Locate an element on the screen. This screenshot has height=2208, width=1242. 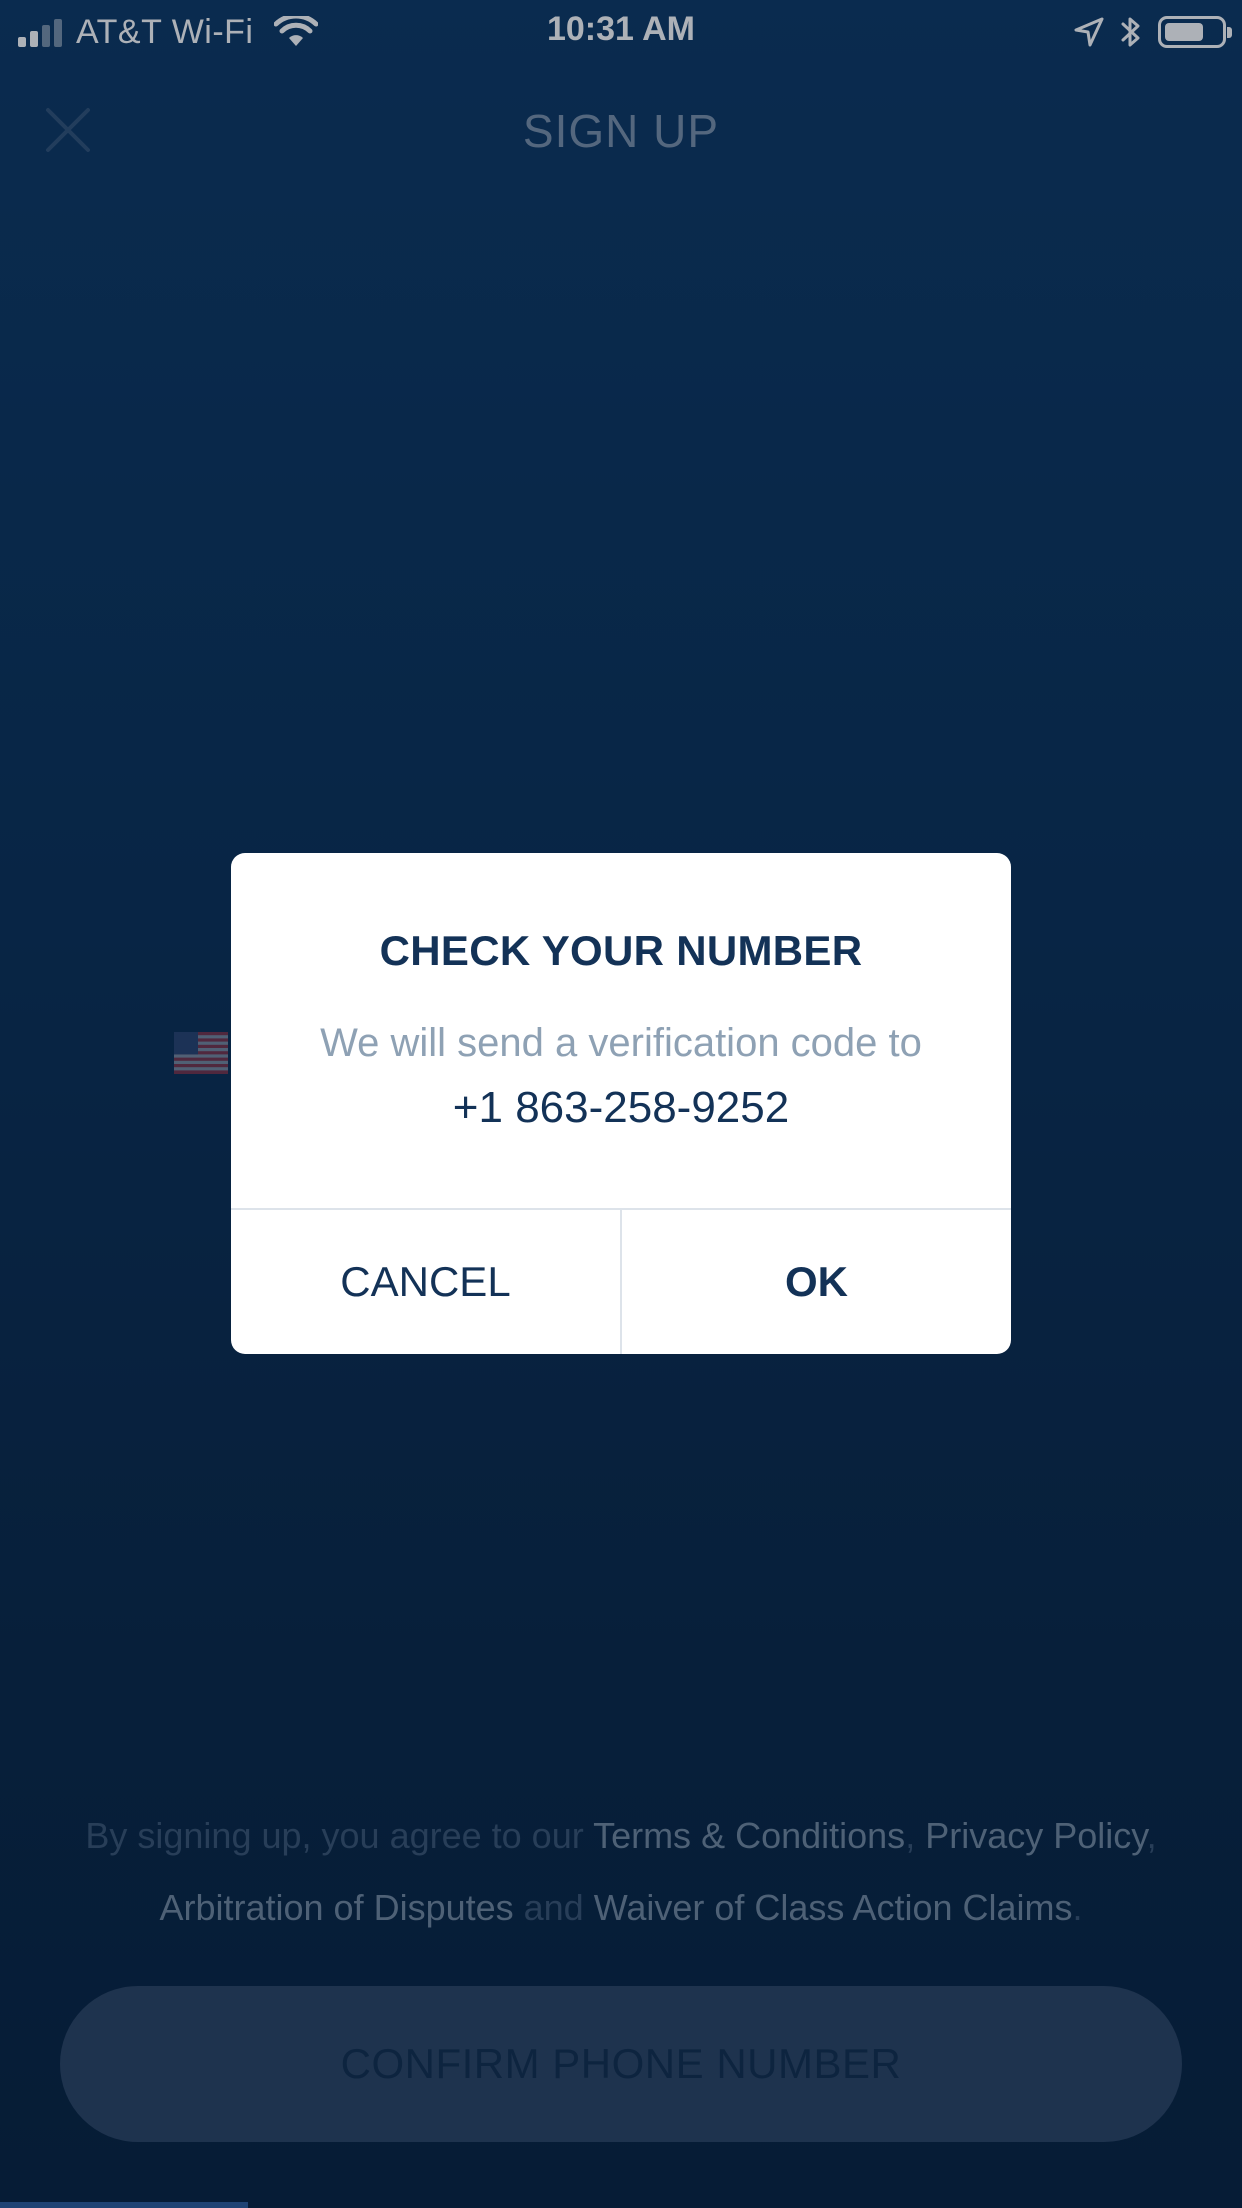
ok-button-label: OK is located at coordinates (816, 1281).